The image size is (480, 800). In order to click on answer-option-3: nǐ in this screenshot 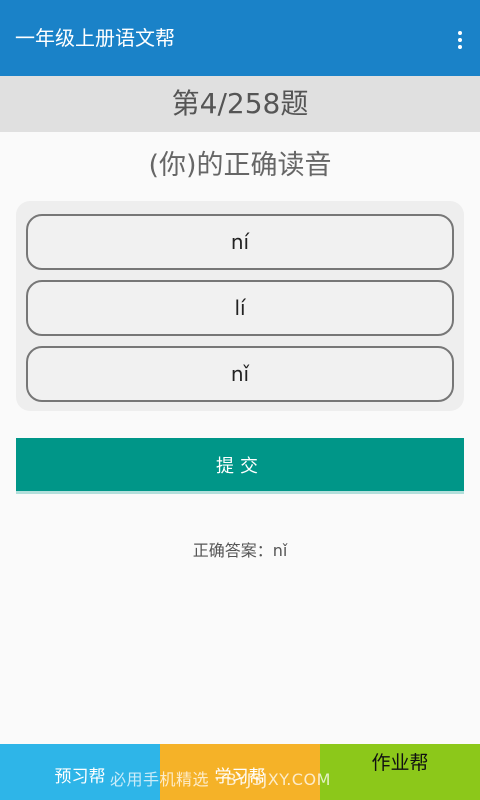, I will do `click(240, 374)`.